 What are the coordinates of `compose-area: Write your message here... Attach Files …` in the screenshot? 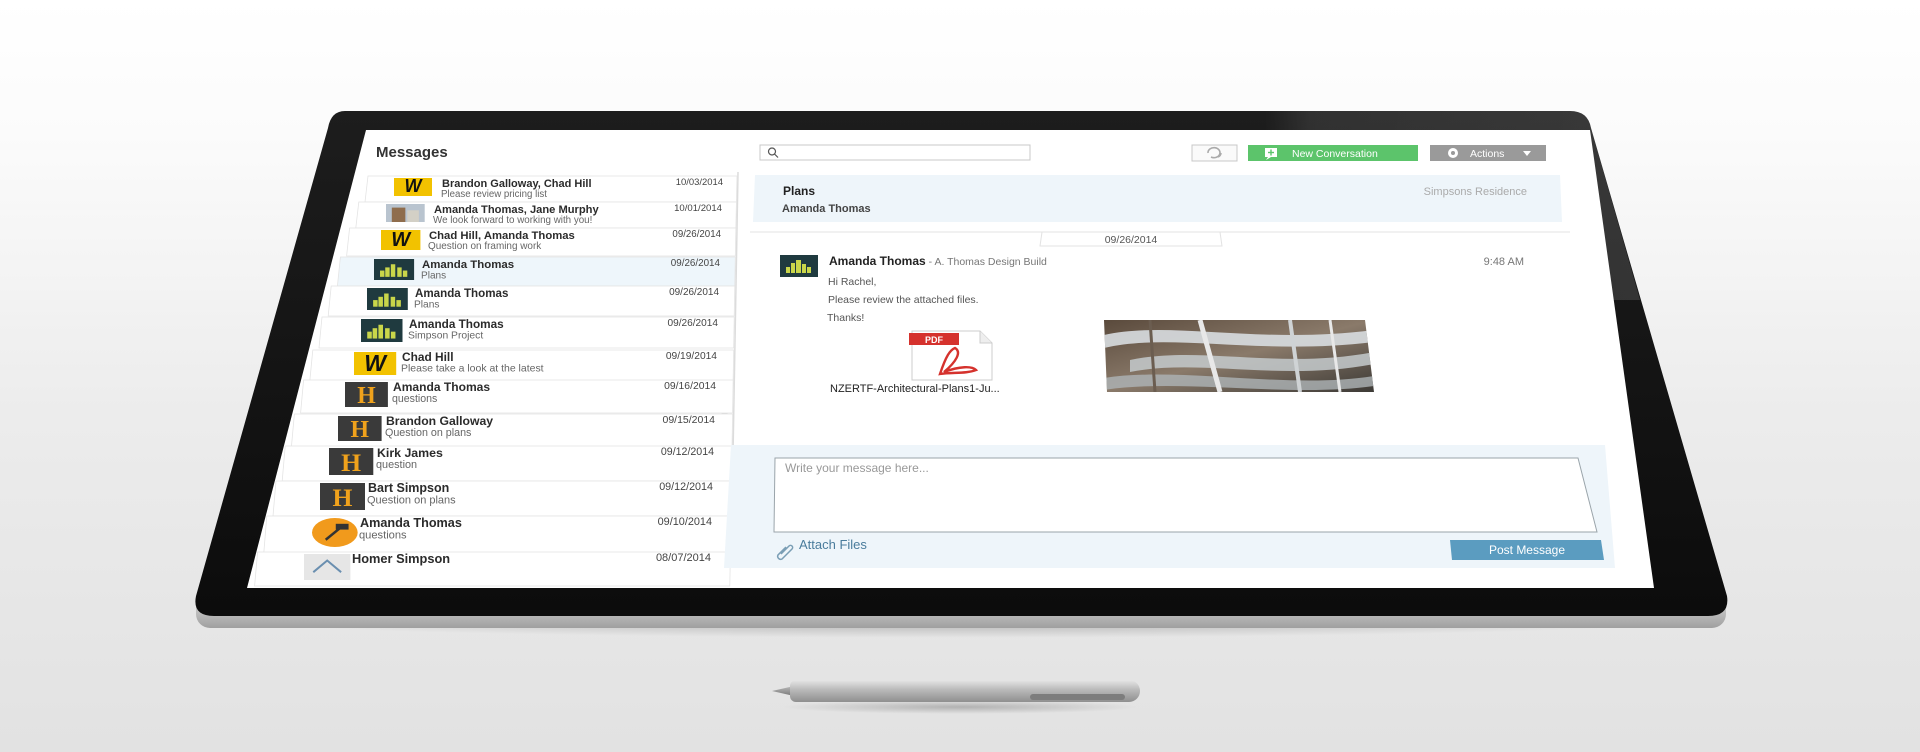 It's located at (1169, 506).